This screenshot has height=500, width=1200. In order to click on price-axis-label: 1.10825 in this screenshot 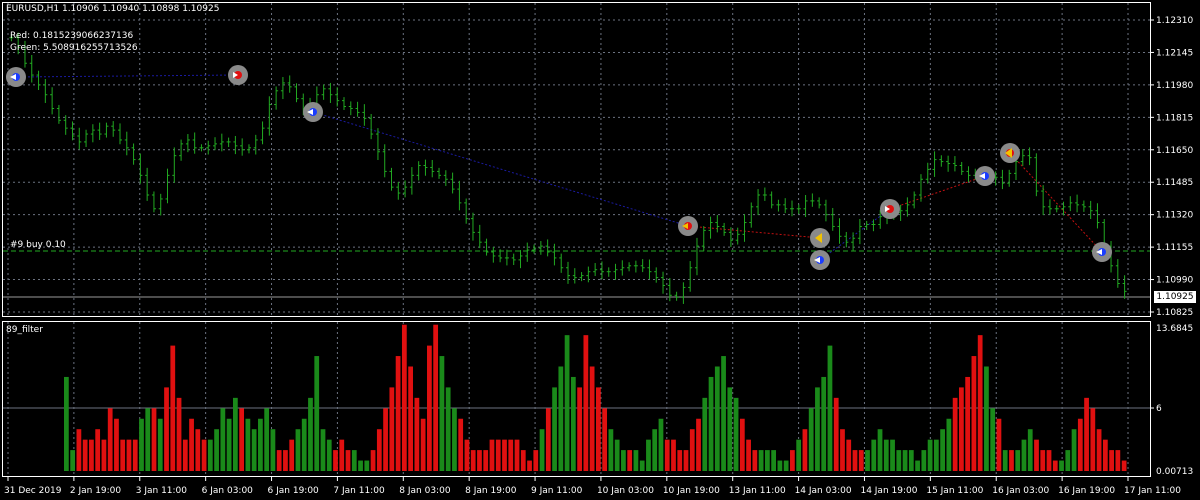, I will do `click(1174, 313)`.